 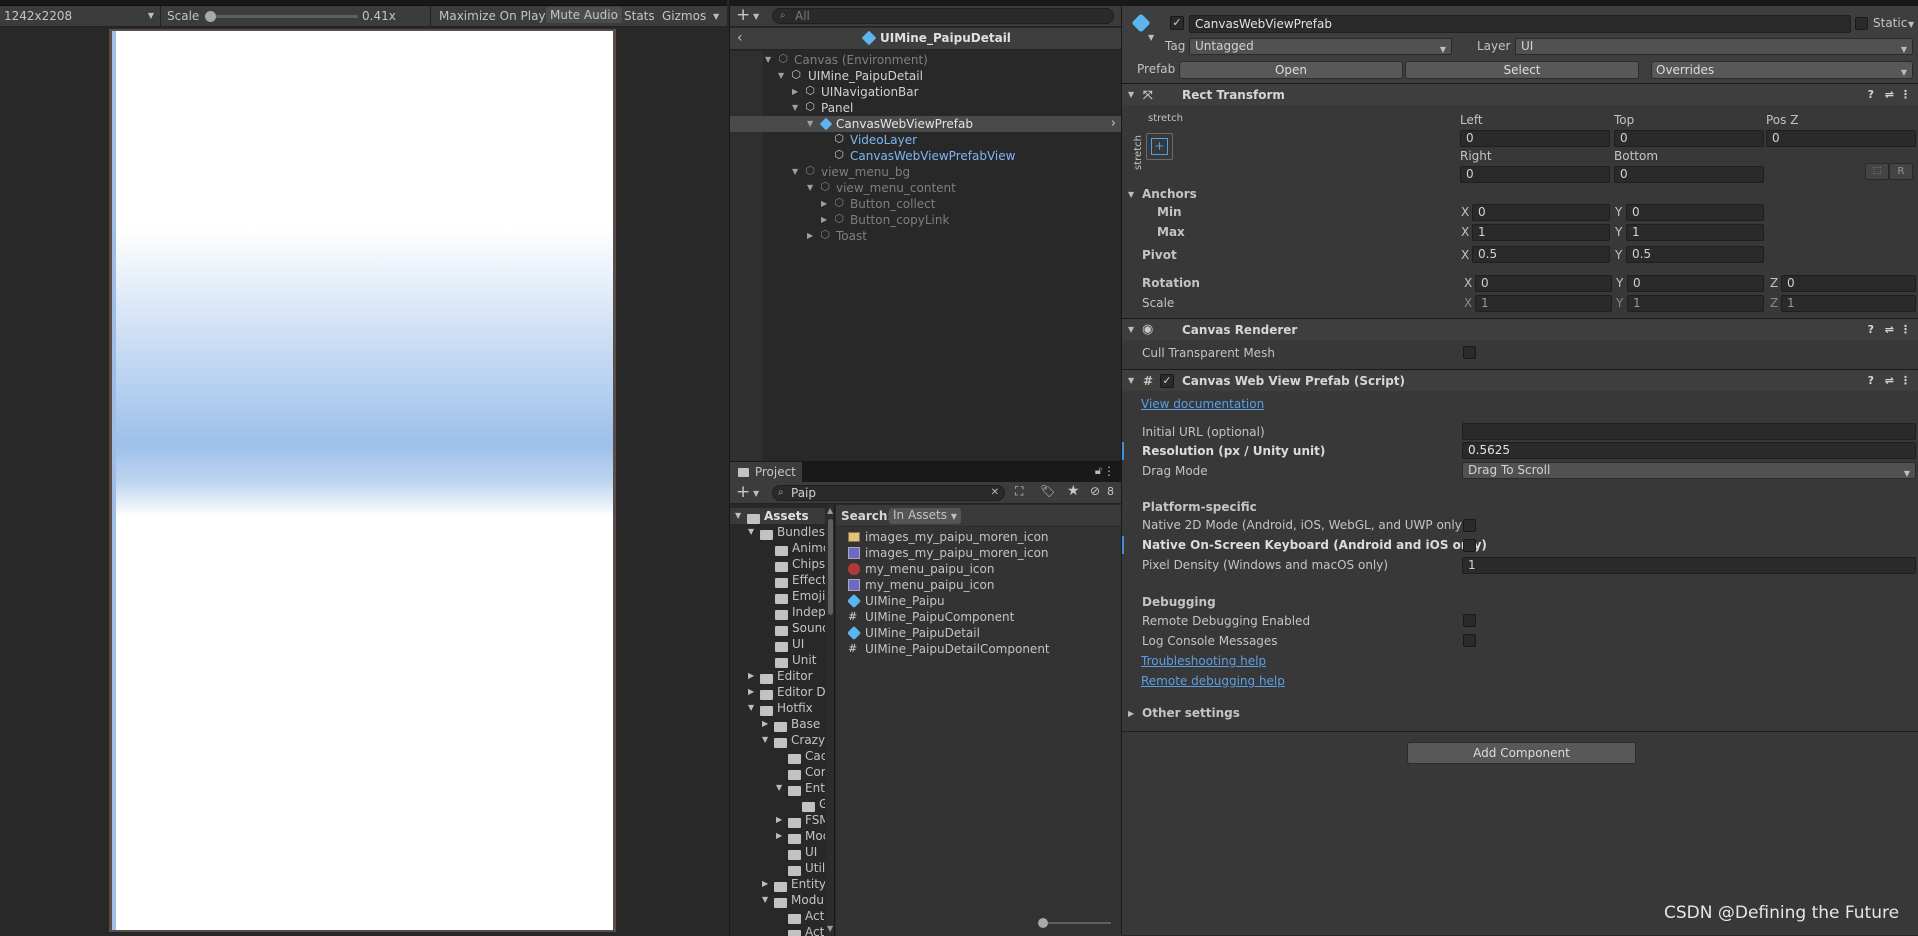 I want to click on hierarchy-item: ▼ ⬡ UIMine_PaipuDetail, so click(x=926, y=76).